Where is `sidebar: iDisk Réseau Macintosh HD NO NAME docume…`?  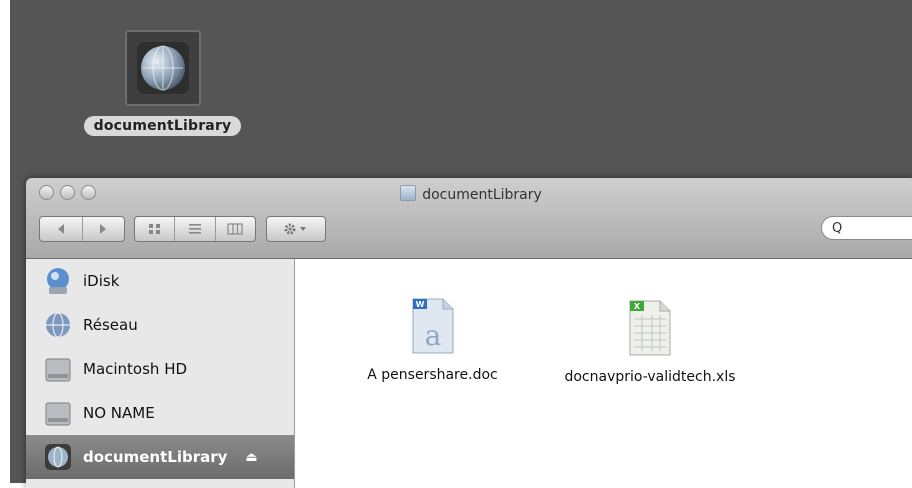
sidebar: iDisk Réseau Macintosh HD NO NAME docume… is located at coordinates (160, 373).